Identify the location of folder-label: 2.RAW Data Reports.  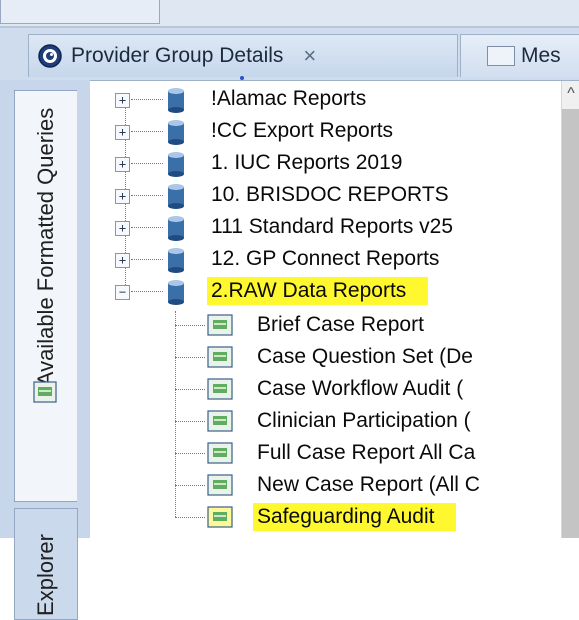
(318, 291).